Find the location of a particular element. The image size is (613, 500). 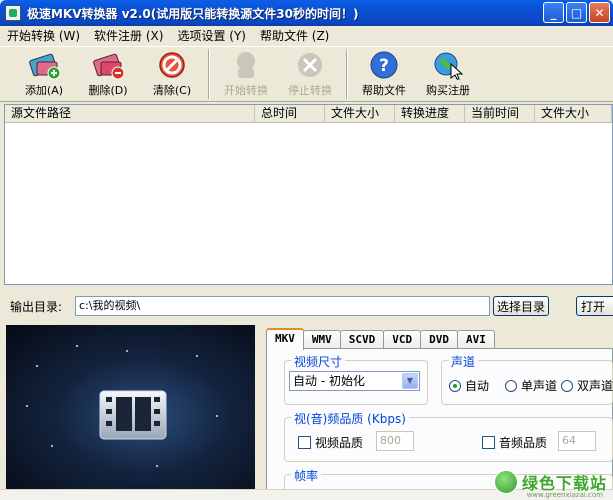

stop-convert-label: 停止转换 is located at coordinates (310, 90).